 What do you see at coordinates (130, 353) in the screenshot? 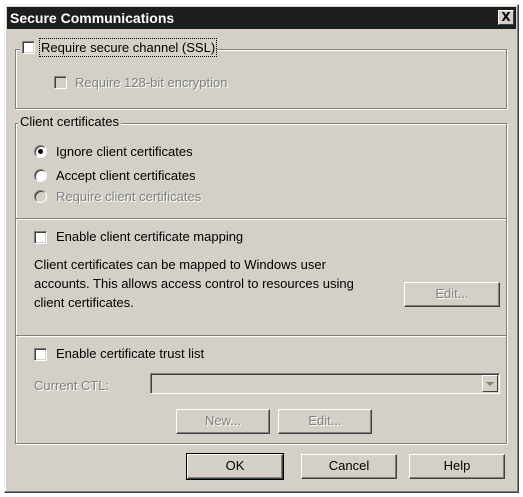
I see `enable-ctl-label: Enable certificate trust list` at bounding box center [130, 353].